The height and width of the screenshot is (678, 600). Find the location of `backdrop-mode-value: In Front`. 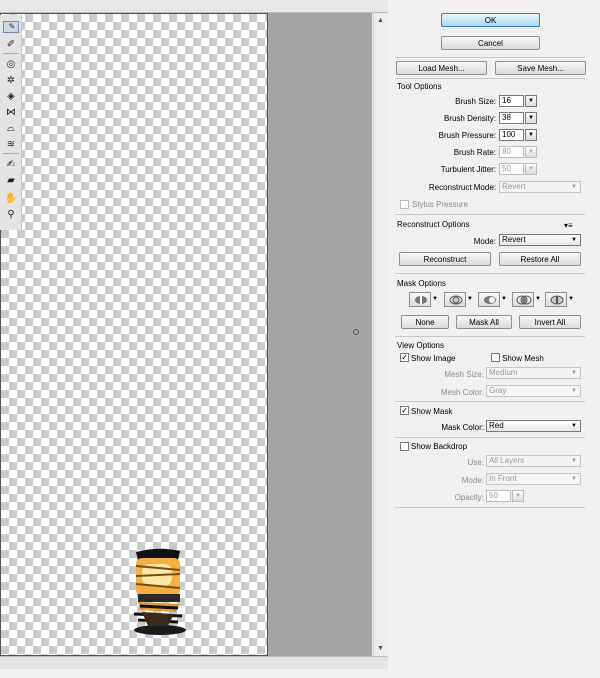

backdrop-mode-value: In Front is located at coordinates (503, 478).